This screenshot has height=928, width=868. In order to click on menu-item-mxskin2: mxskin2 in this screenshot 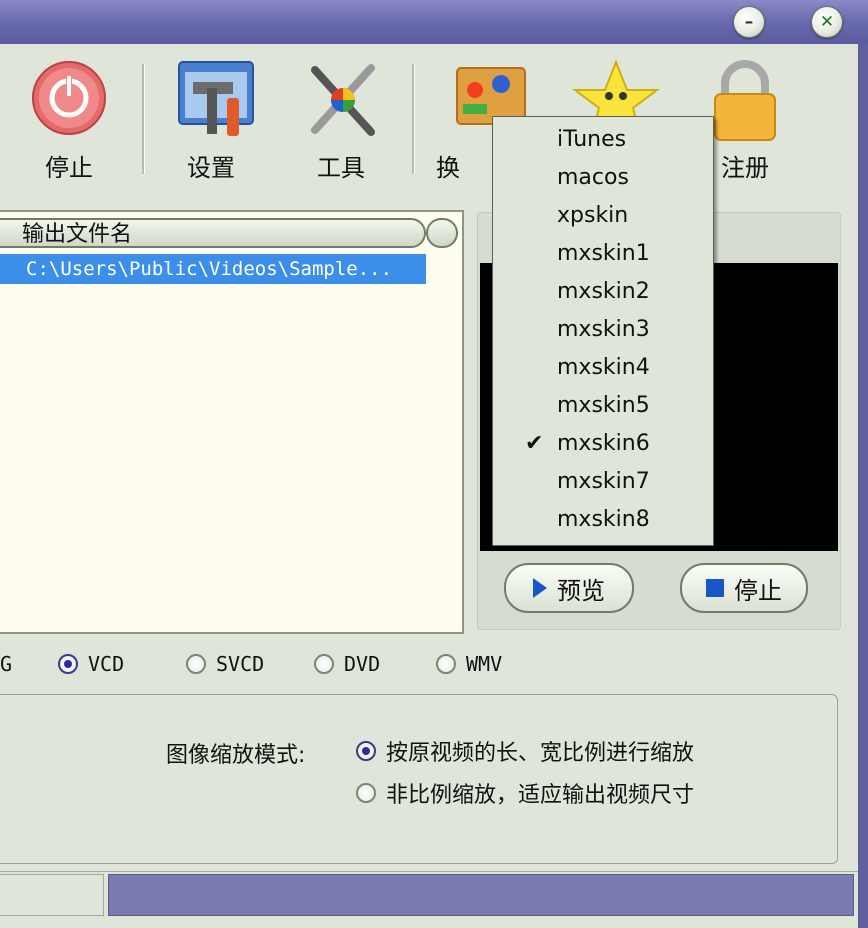, I will do `click(603, 292)`.